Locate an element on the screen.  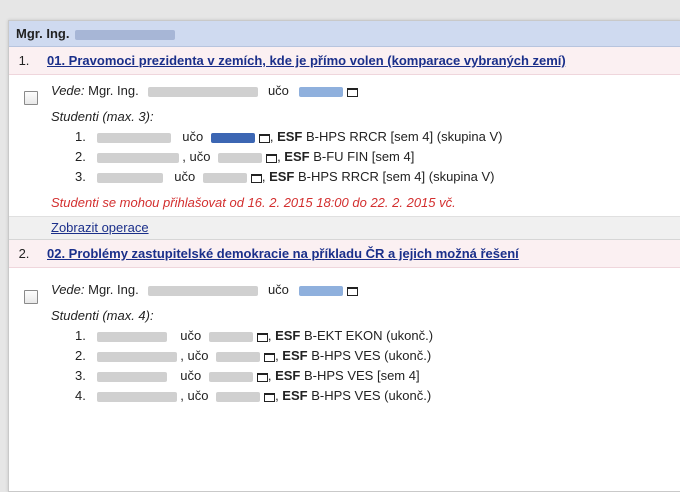
program-text: B-EKT EKON (ukonč.) is located at coordinates (369, 335).